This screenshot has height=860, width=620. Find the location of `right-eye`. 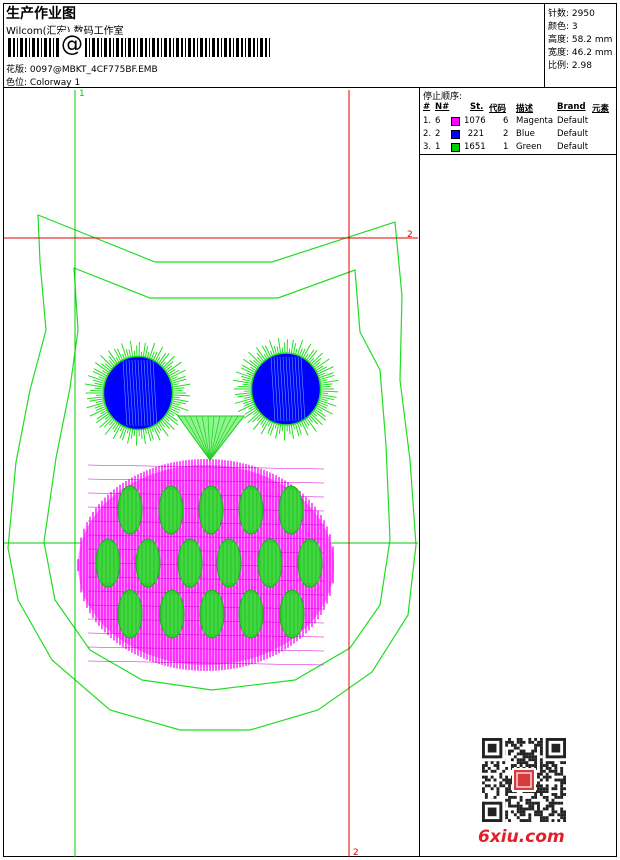

right-eye is located at coordinates (285, 389).